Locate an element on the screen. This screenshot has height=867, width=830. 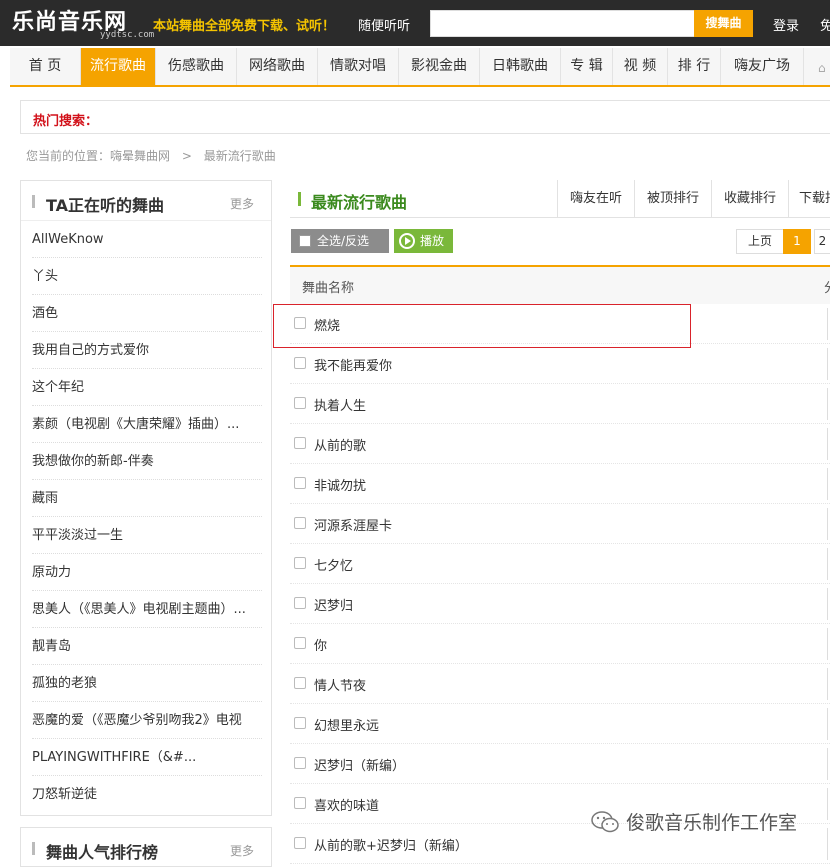
column-song-name: 舞曲名称 is located at coordinates (328, 288).